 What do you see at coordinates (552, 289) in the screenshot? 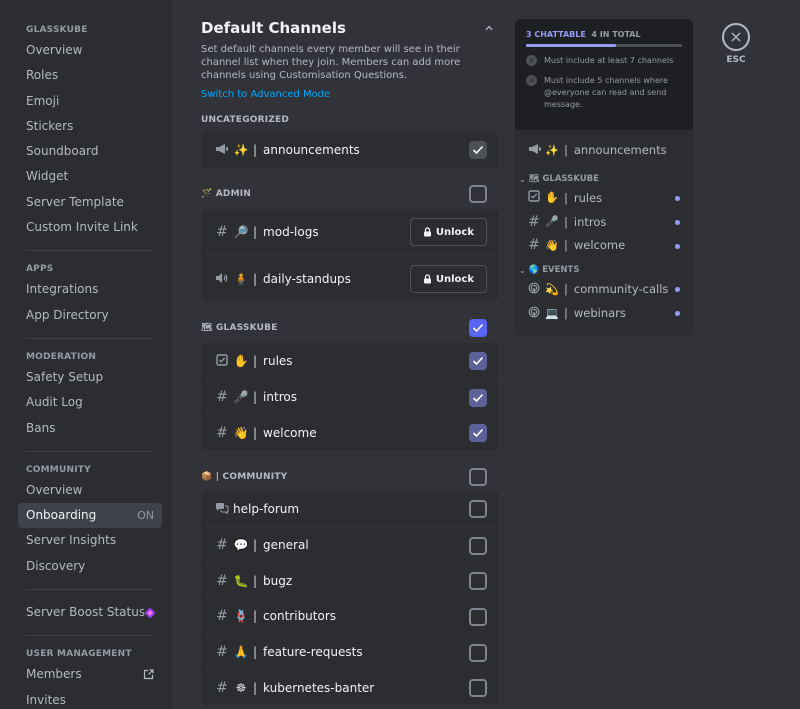
I see `channel-emoji: 💫` at bounding box center [552, 289].